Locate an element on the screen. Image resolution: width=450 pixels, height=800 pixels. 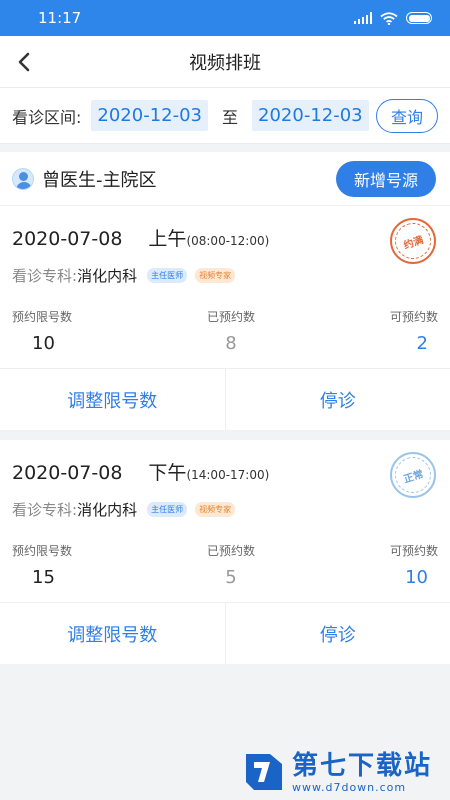
stamp-text: 约满 is located at coordinates (413, 241).